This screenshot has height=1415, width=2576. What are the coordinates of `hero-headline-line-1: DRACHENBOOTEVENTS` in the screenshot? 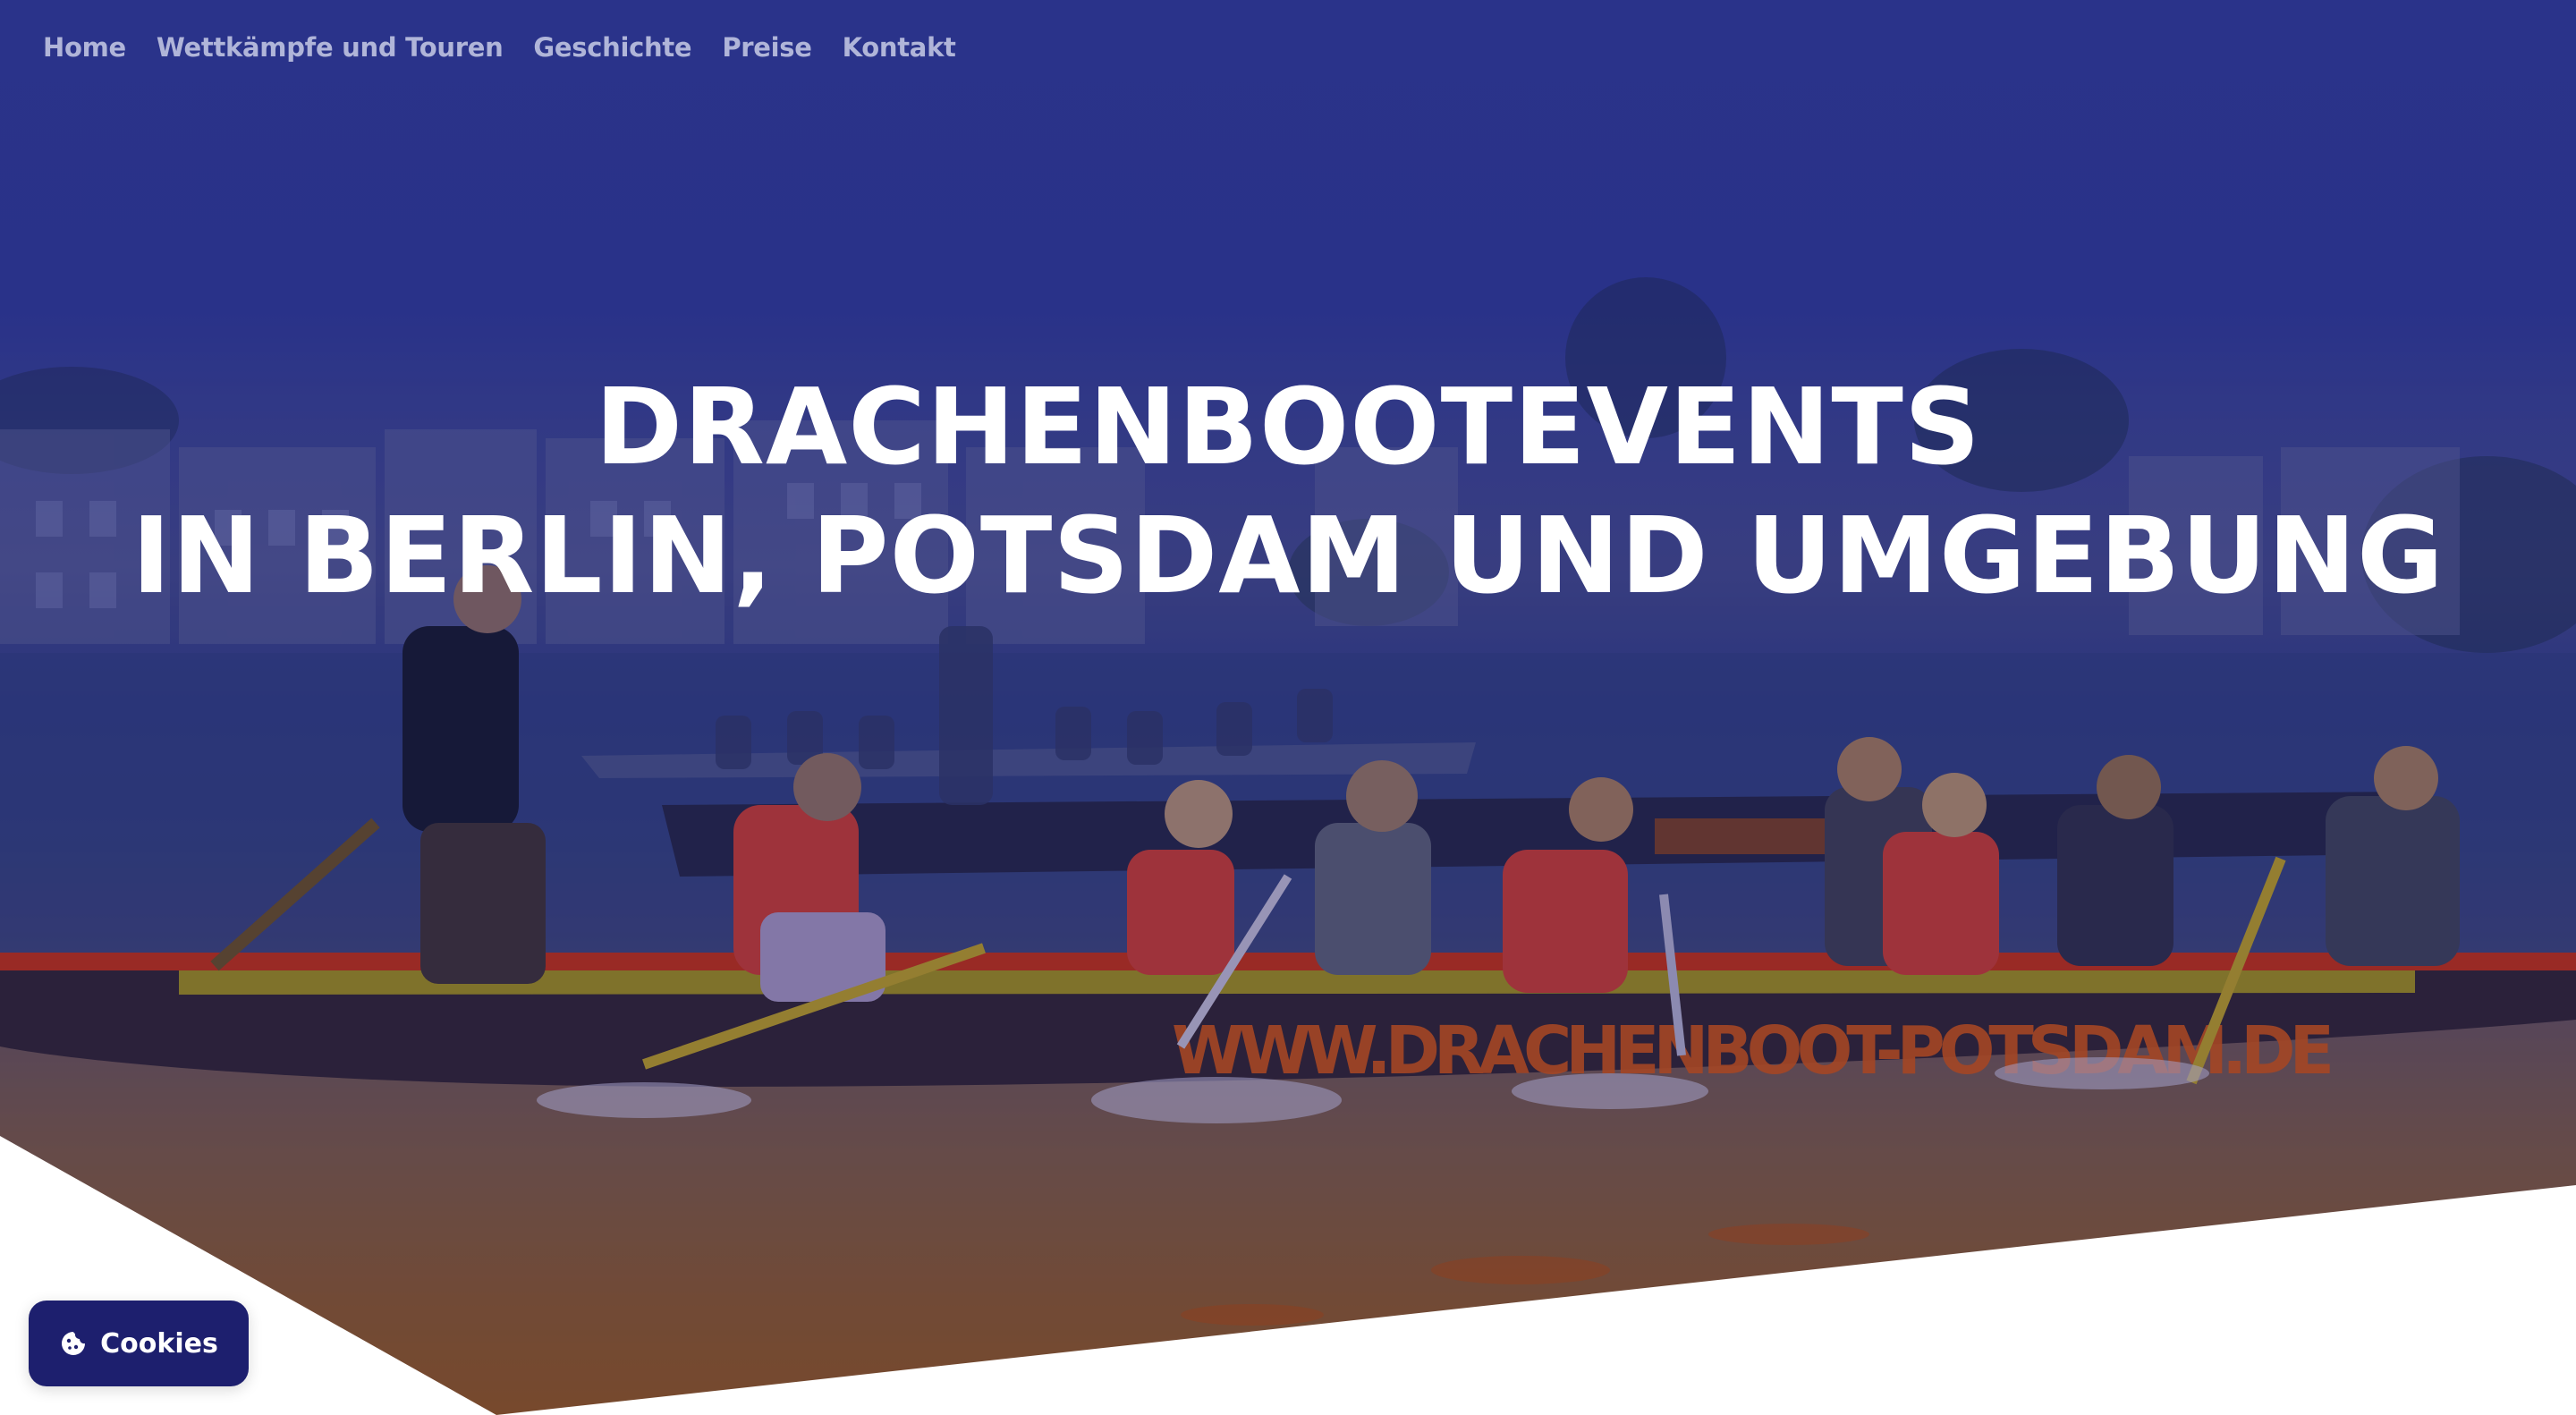 It's located at (1288, 427).